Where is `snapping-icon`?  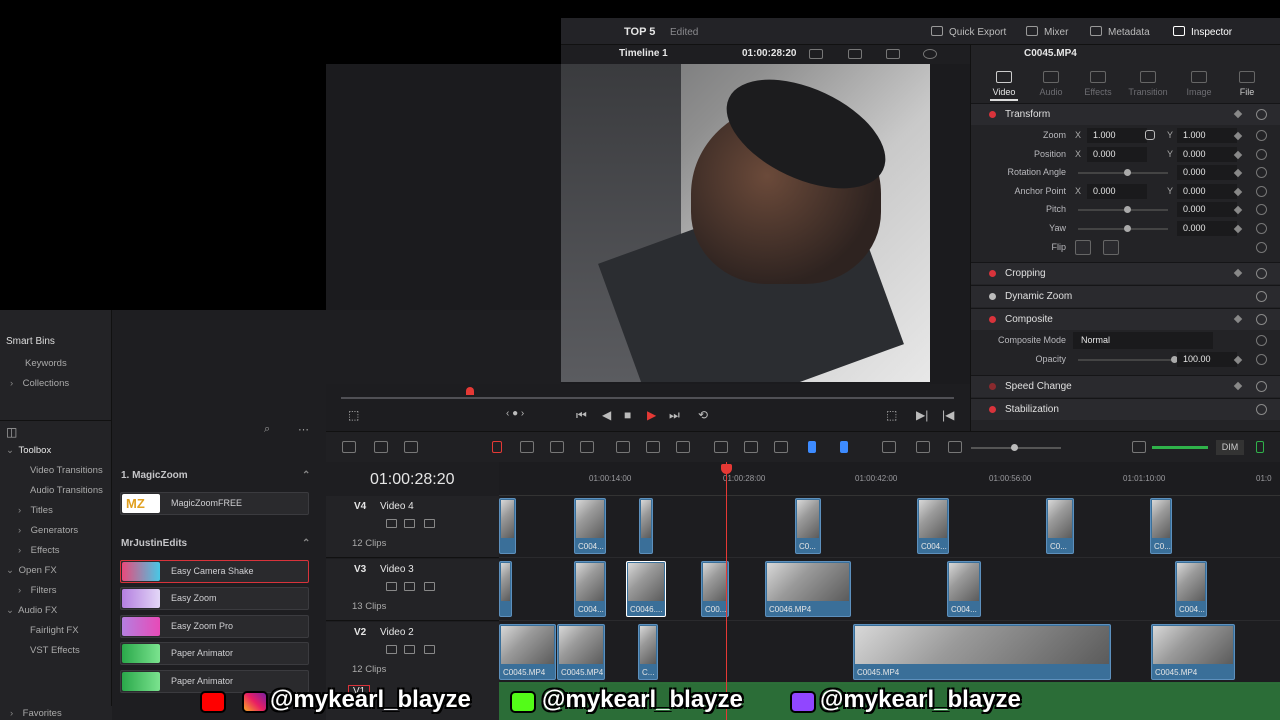
snapping-icon is located at coordinates (721, 447).